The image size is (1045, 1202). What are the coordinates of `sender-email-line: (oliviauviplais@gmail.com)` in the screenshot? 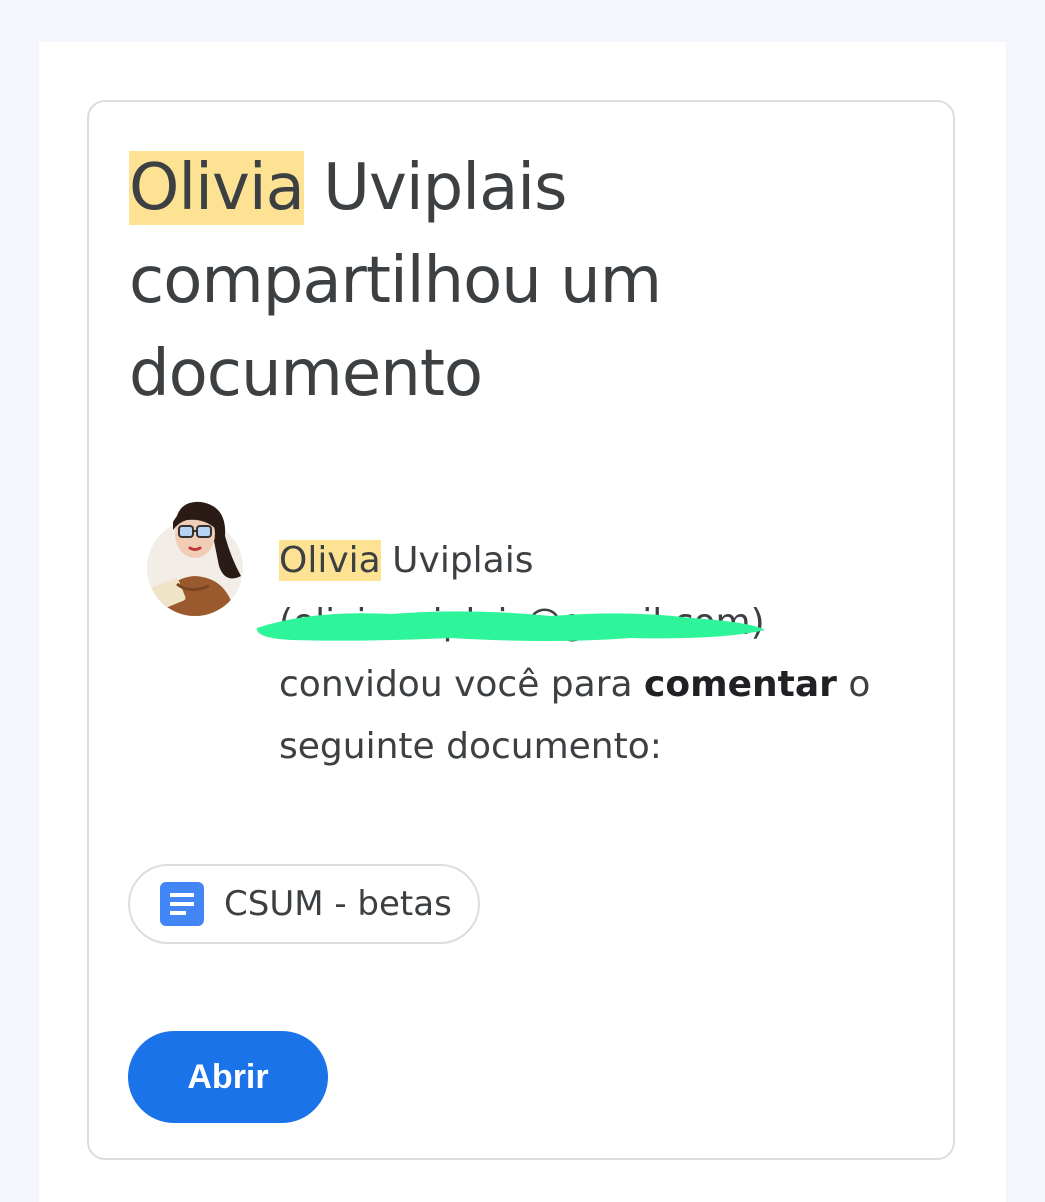 It's located at (510, 623).